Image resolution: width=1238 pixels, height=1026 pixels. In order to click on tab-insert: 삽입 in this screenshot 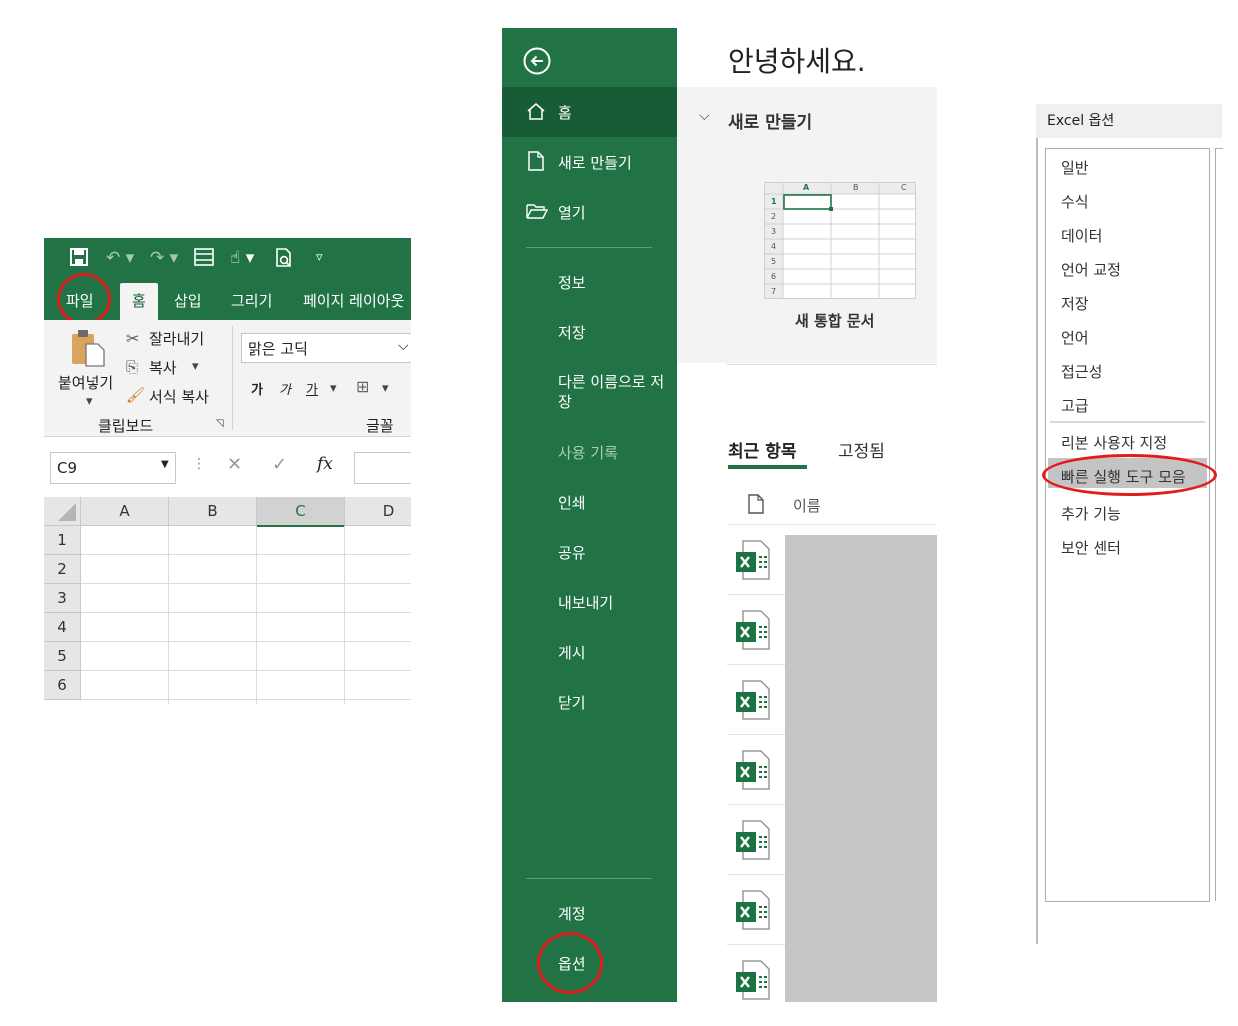, I will do `click(188, 300)`.